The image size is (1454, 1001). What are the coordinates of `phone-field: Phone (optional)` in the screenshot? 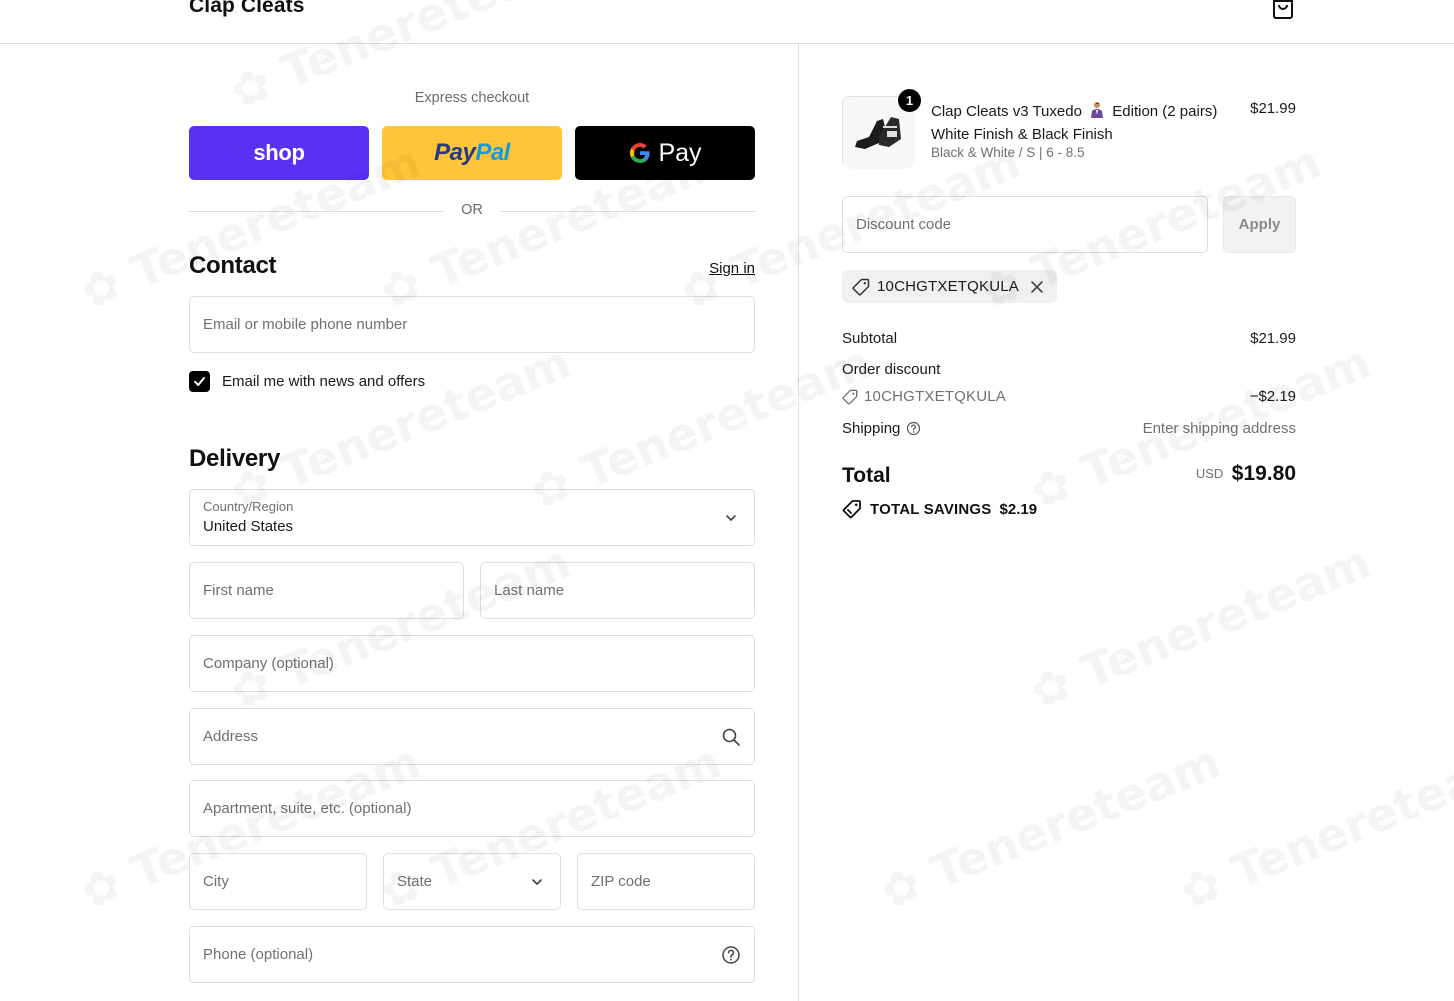 It's located at (472, 954).